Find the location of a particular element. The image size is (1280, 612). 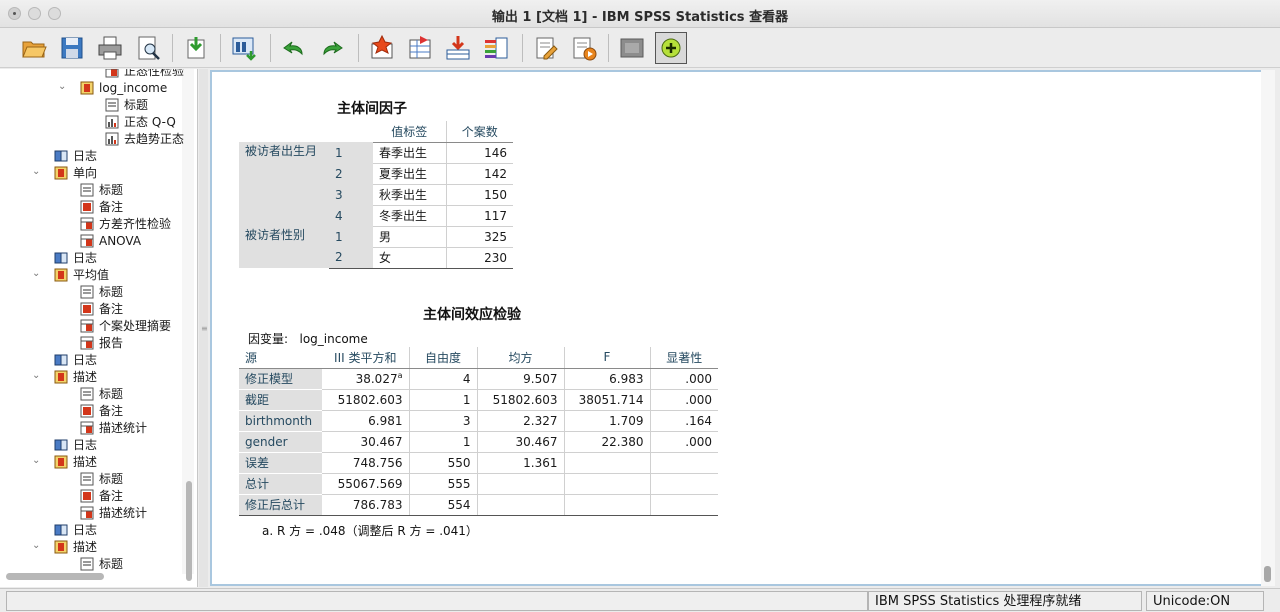

chart-icon is located at coordinates (112, 139).